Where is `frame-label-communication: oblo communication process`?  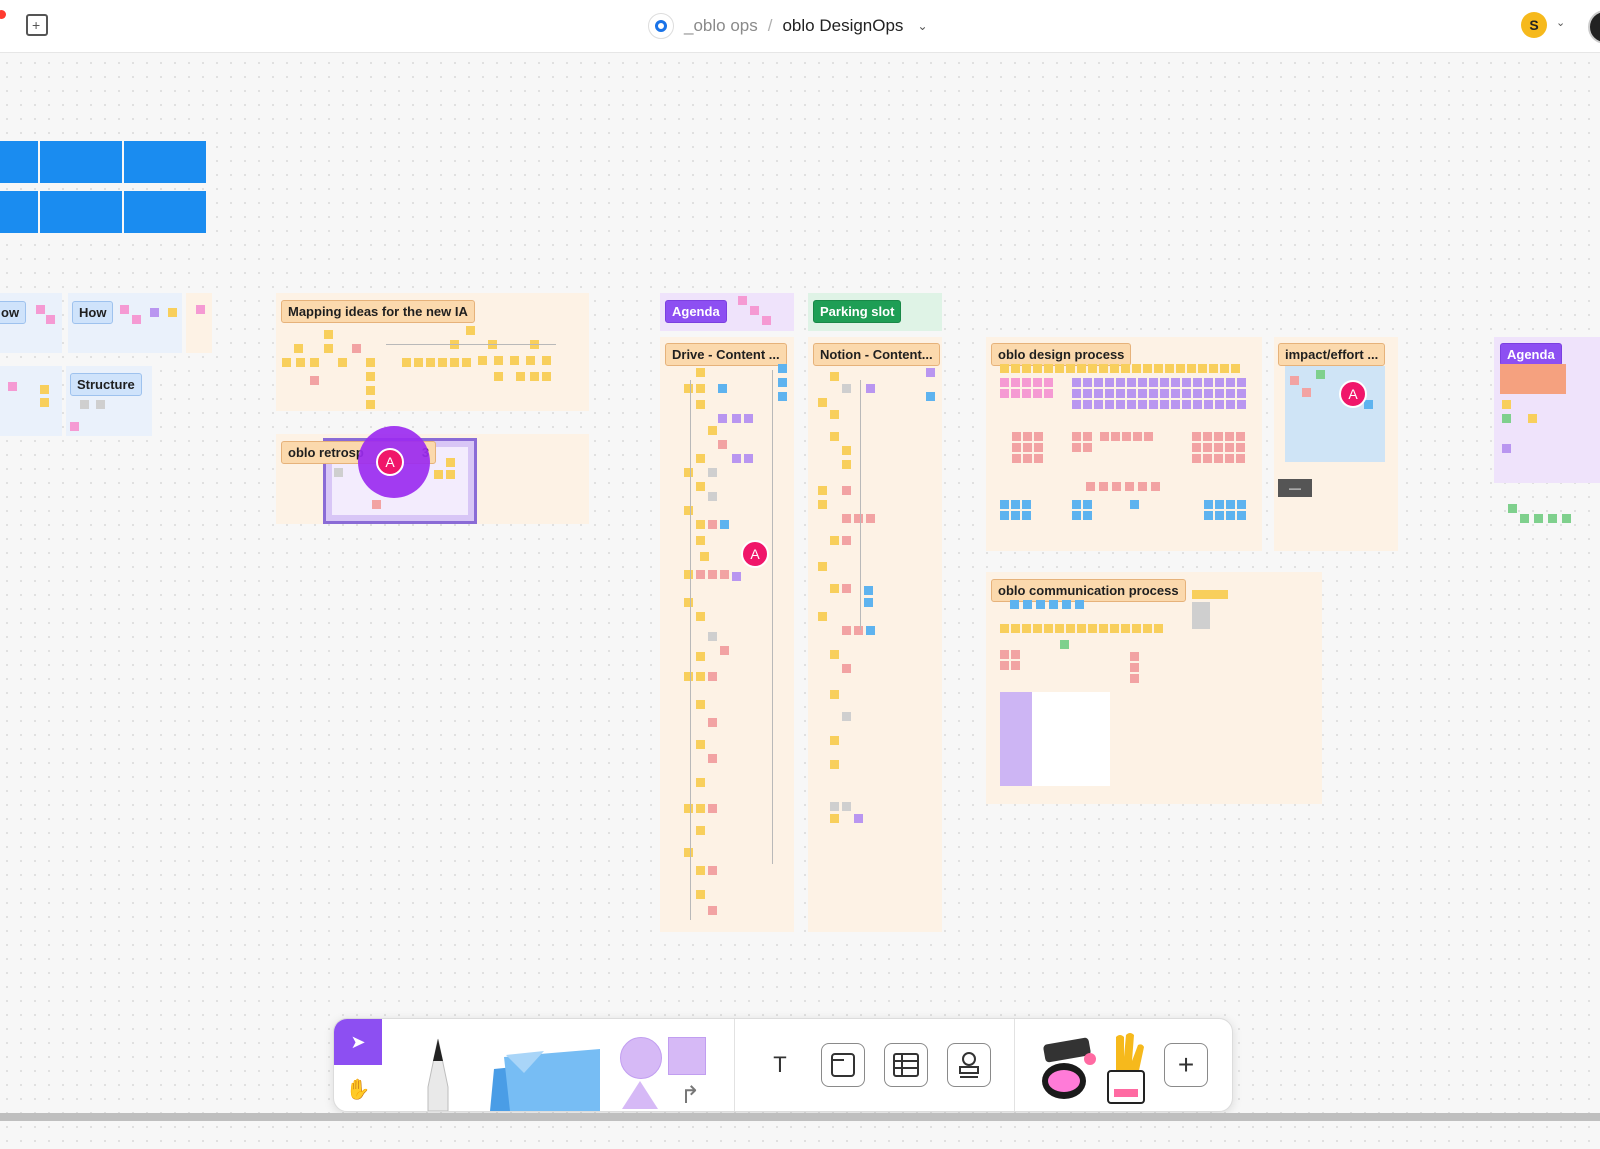 frame-label-communication: oblo communication process is located at coordinates (1088, 590).